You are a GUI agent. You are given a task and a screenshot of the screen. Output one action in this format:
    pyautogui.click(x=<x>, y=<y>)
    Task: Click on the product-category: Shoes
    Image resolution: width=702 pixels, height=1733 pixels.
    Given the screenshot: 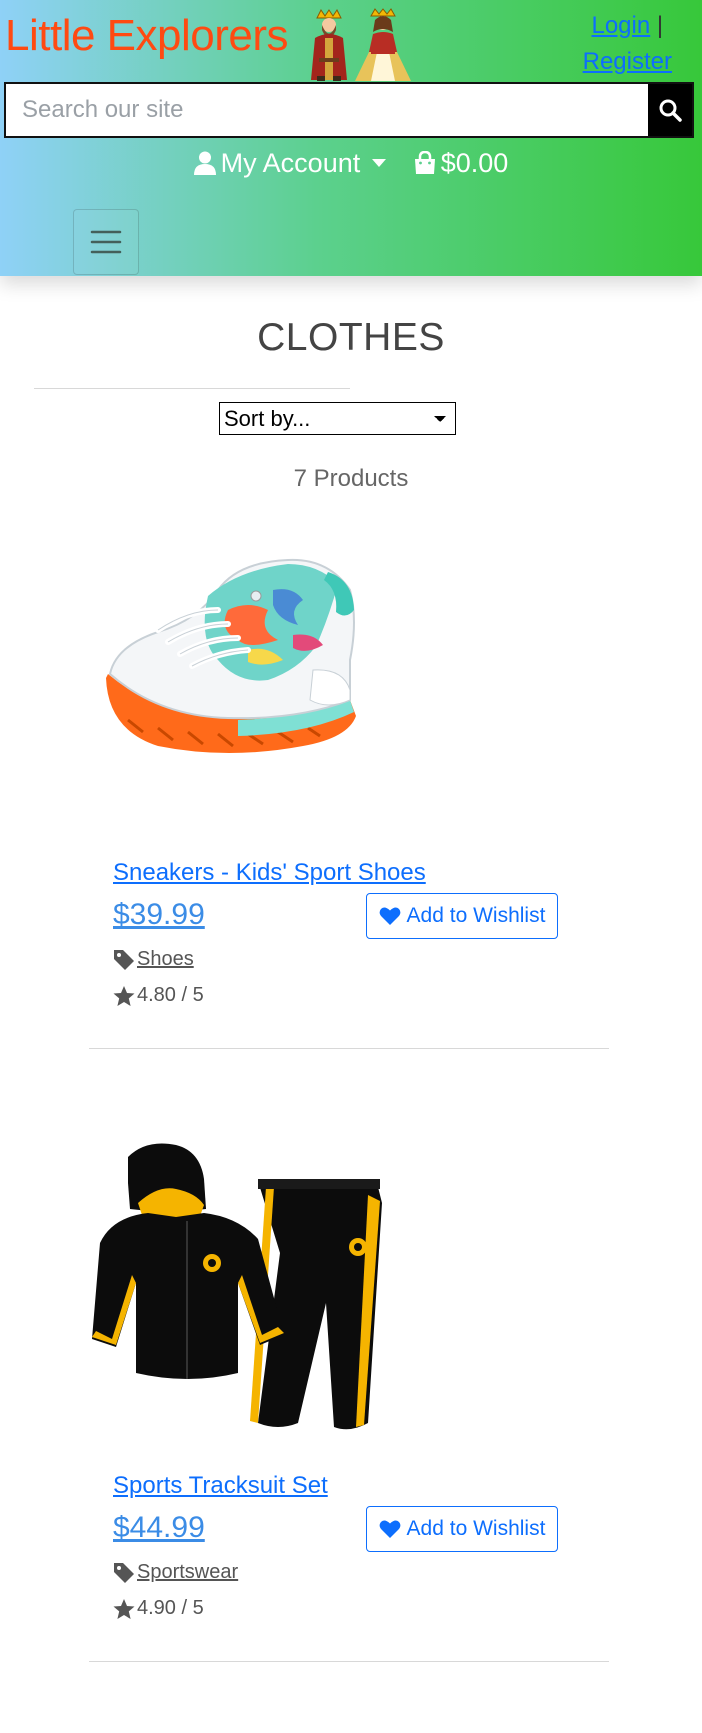 What is the action you would take?
    pyautogui.click(x=153, y=959)
    